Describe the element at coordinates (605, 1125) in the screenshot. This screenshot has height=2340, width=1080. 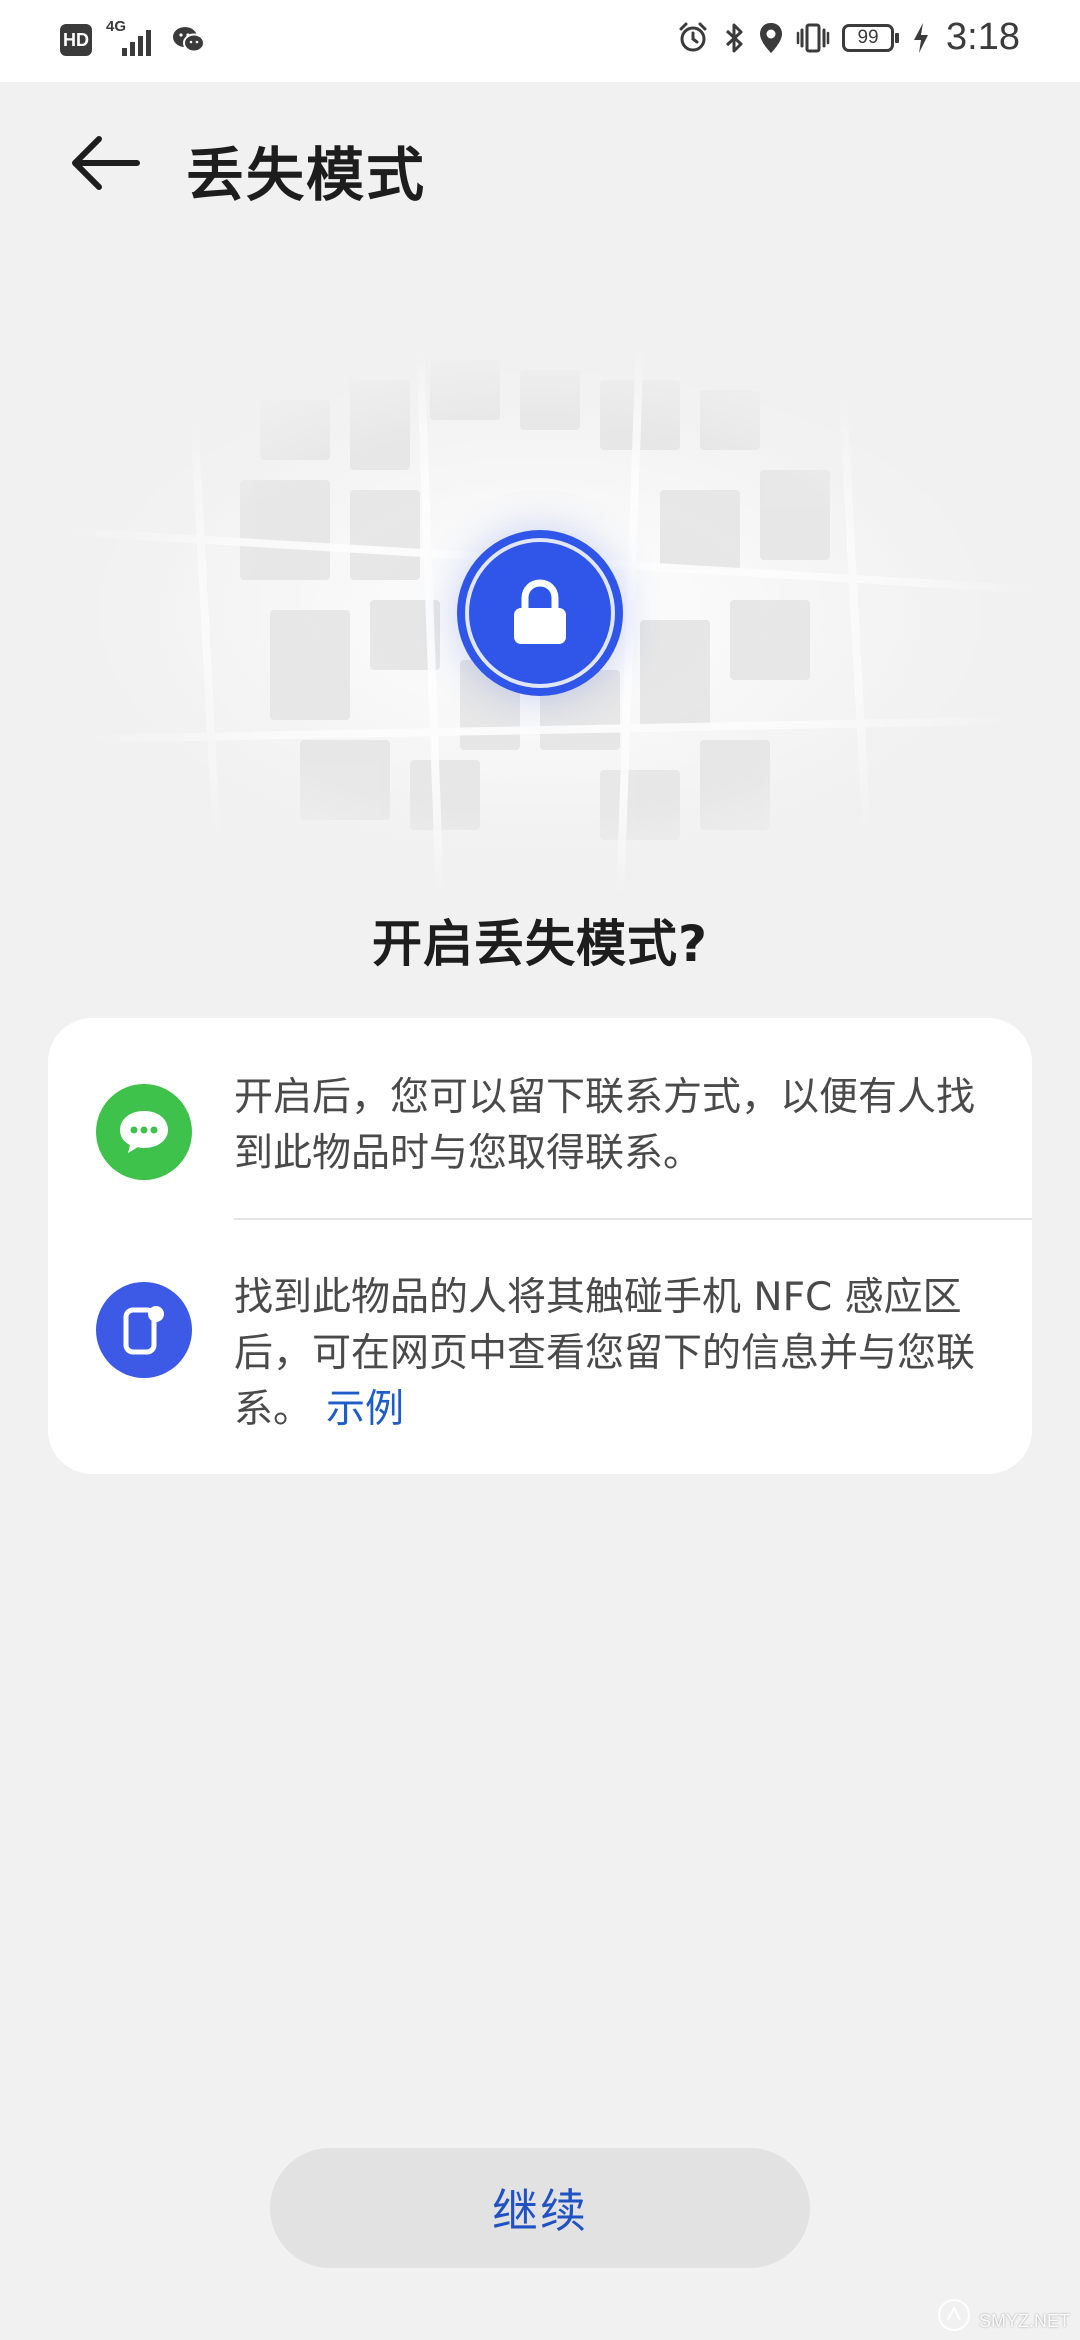
I see `info-text-contact: 开启后，您可以留下联系方式，以便有人找到此物品时与您取得联系。` at that location.